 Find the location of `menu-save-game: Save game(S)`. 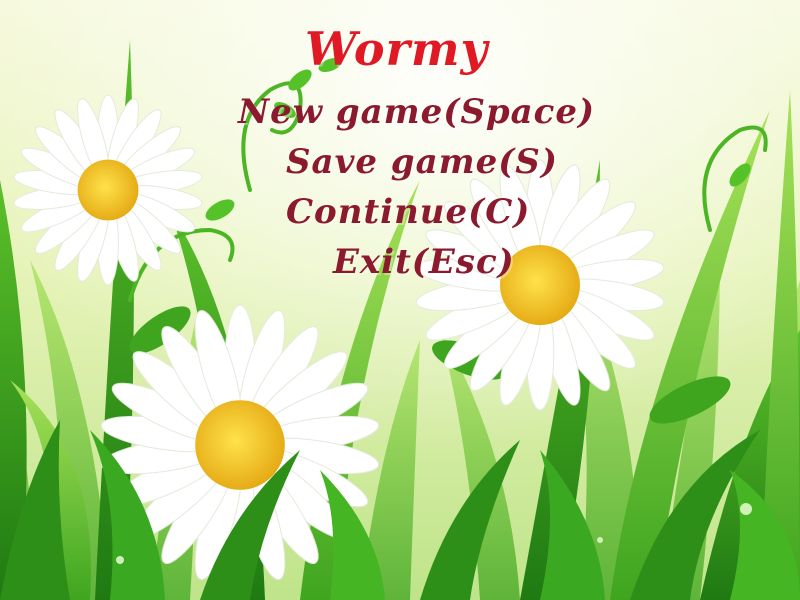

menu-save-game: Save game(S) is located at coordinates (422, 162).